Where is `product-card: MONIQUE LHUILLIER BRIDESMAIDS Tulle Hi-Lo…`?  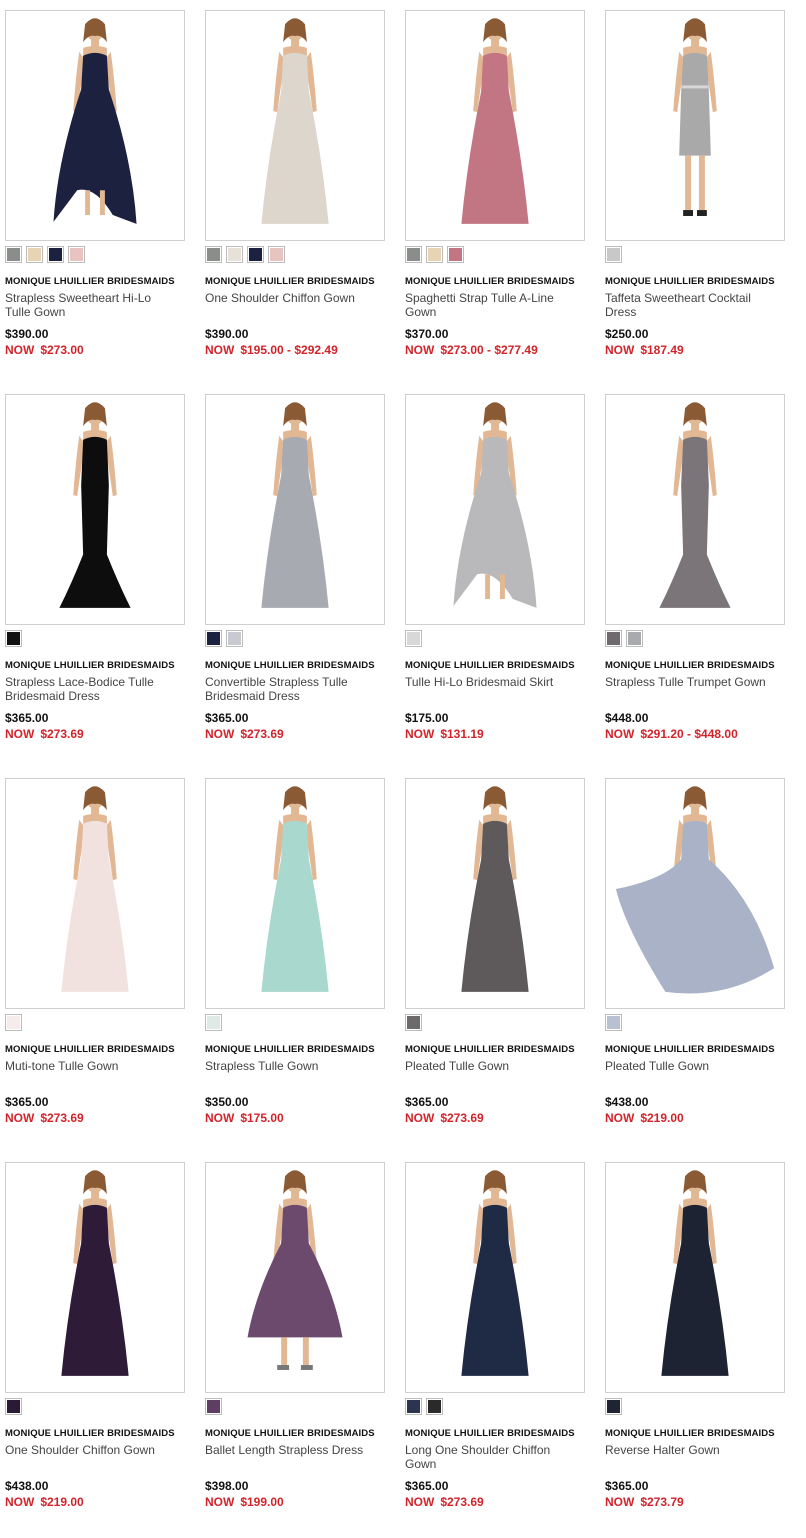
product-card: MONIQUE LHUILLIER BRIDESMAIDS Tulle Hi-Lo… is located at coordinates (495, 571).